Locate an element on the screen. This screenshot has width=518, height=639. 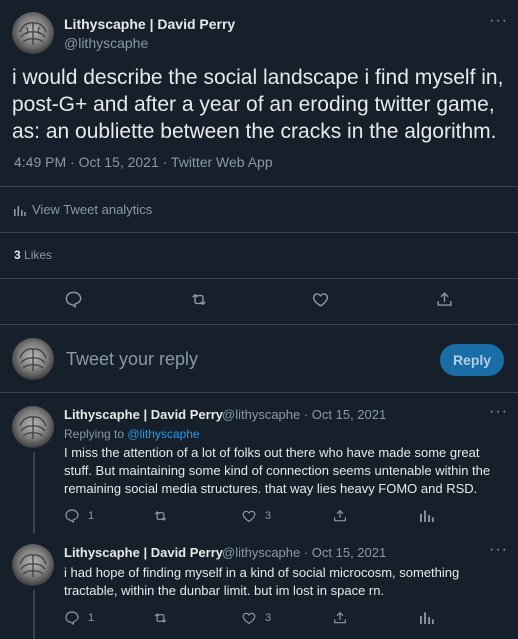
replying-to: Replying to @lithyscaphe is located at coordinates (132, 434).